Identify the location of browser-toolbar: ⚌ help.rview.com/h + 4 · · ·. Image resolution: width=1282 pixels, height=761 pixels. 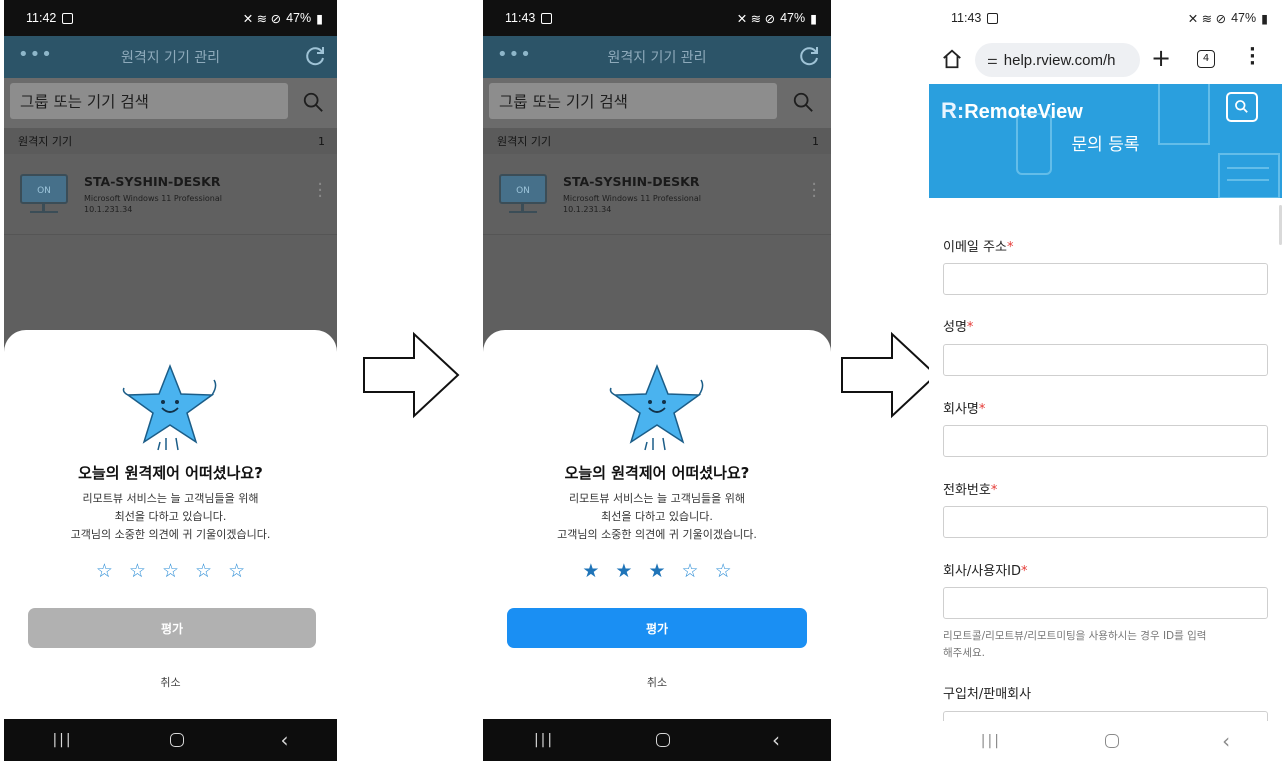
(1105, 60).